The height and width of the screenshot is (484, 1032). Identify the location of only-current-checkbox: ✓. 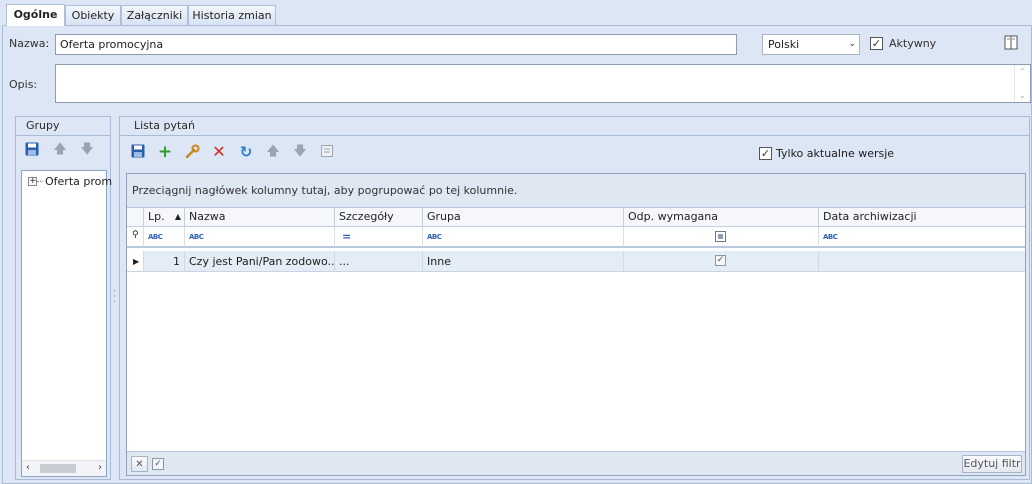
(765, 153).